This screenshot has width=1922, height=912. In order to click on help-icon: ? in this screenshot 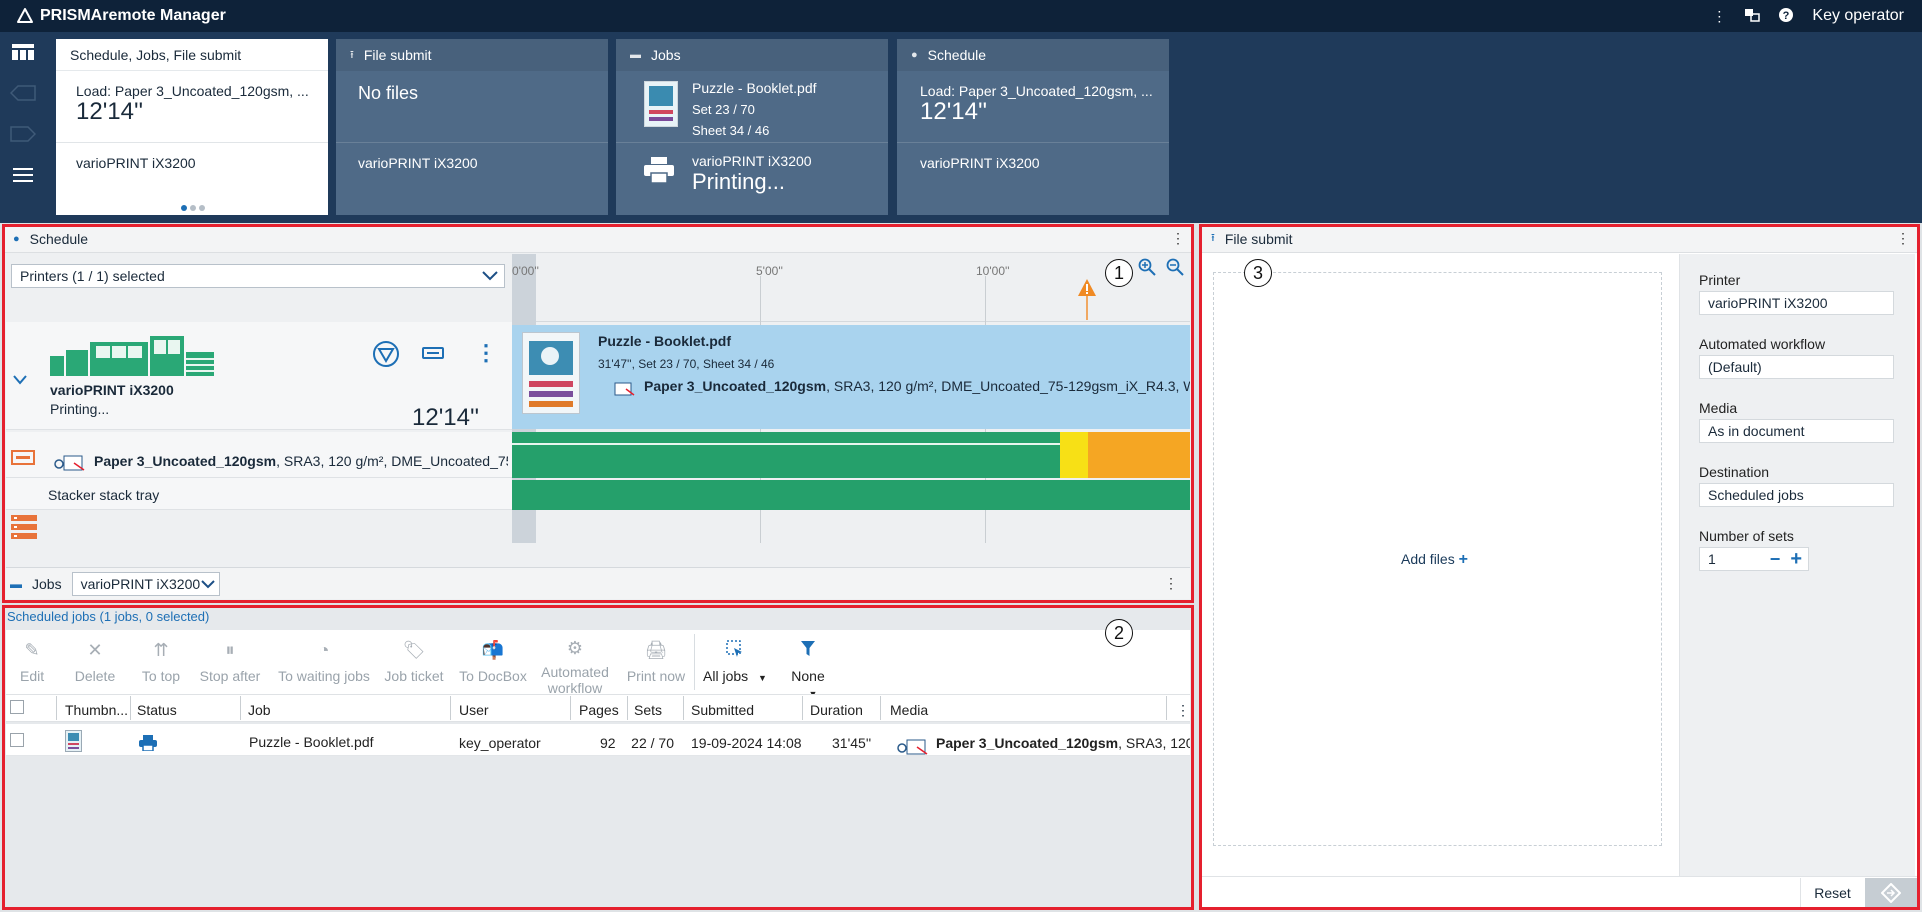, I will do `click(1786, 16)`.